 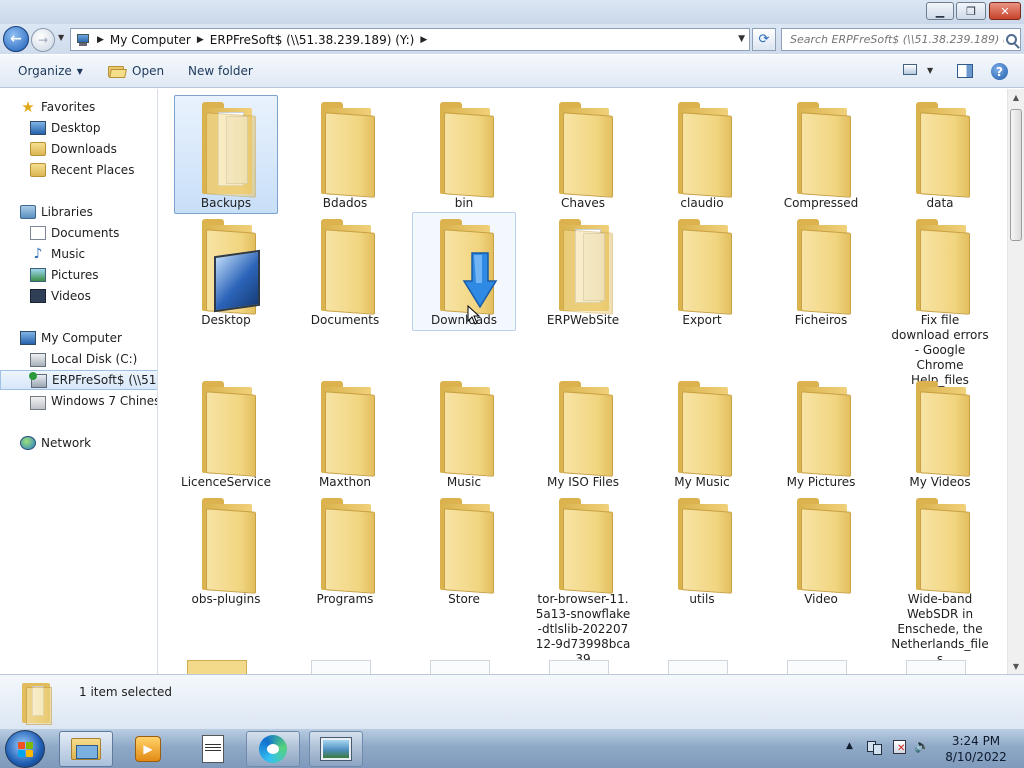 What do you see at coordinates (78, 380) in the screenshot?
I see `nav-erp-drive: ERPFreSoft$ (\\51.38.239.189) (Y:)` at bounding box center [78, 380].